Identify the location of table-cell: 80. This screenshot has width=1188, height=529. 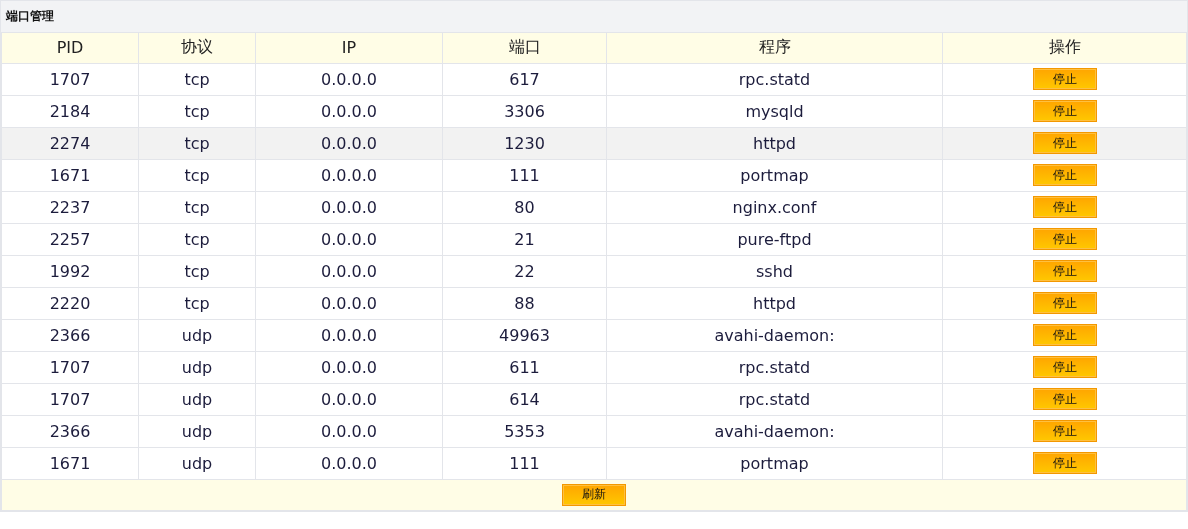
(524, 207).